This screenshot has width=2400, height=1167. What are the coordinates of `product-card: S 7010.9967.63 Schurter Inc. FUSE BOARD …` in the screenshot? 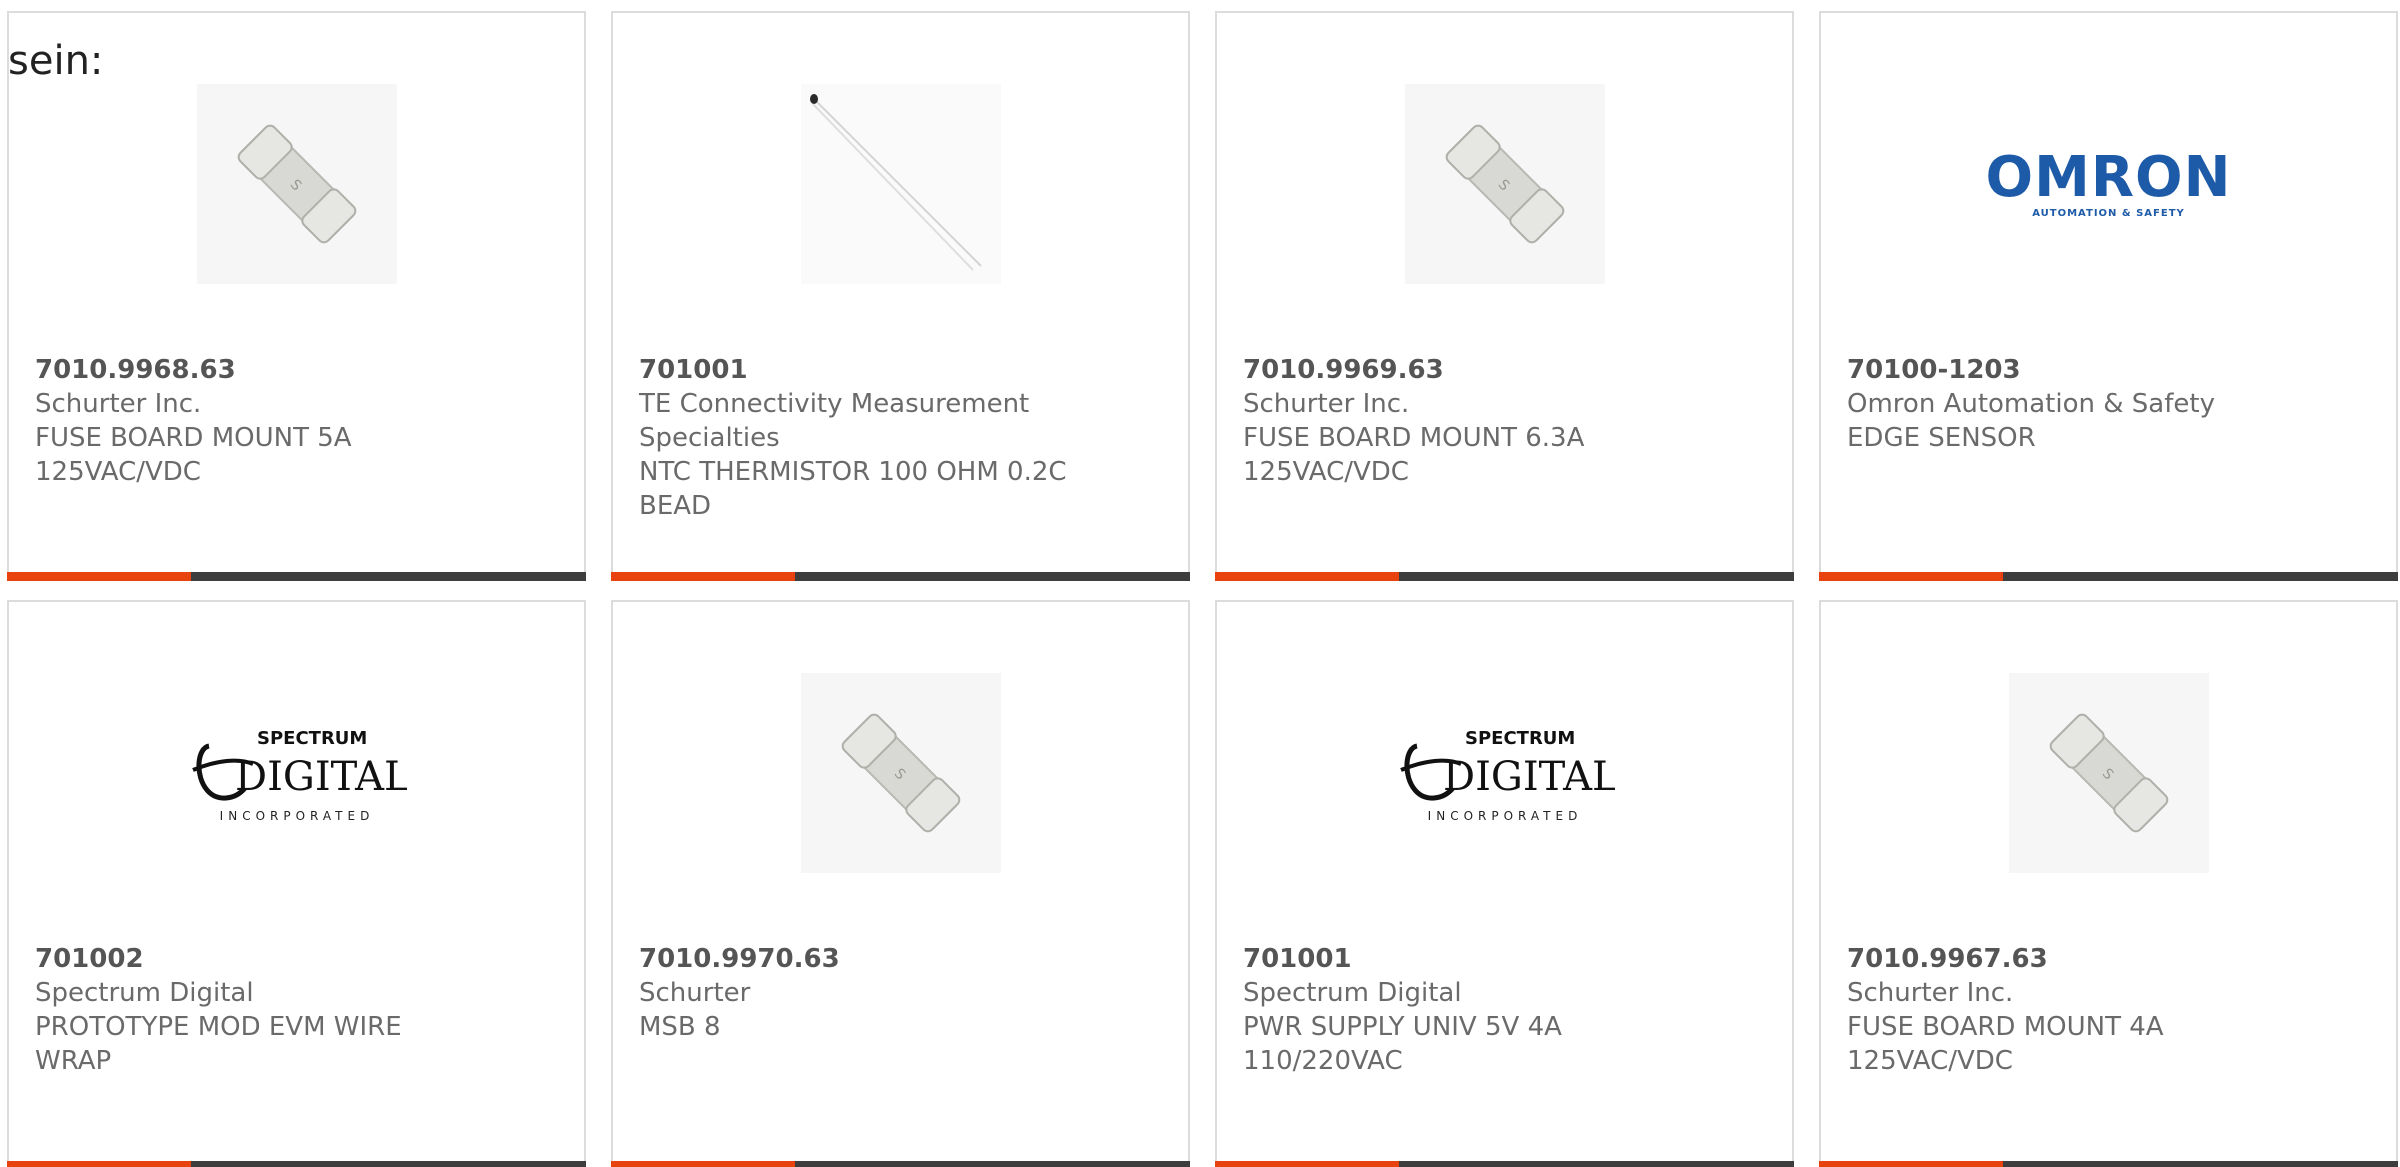 It's located at (2108, 883).